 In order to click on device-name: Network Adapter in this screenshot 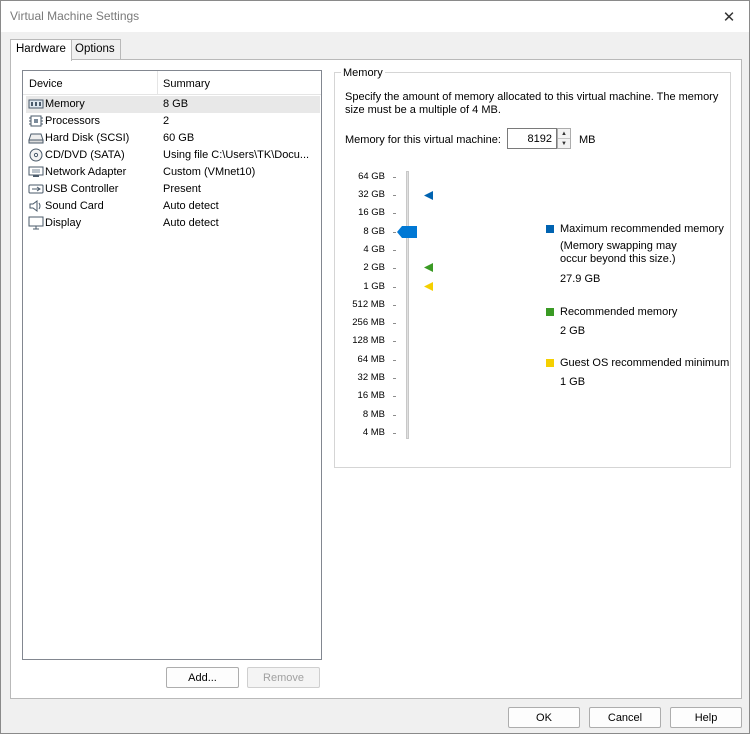, I will do `click(86, 172)`.